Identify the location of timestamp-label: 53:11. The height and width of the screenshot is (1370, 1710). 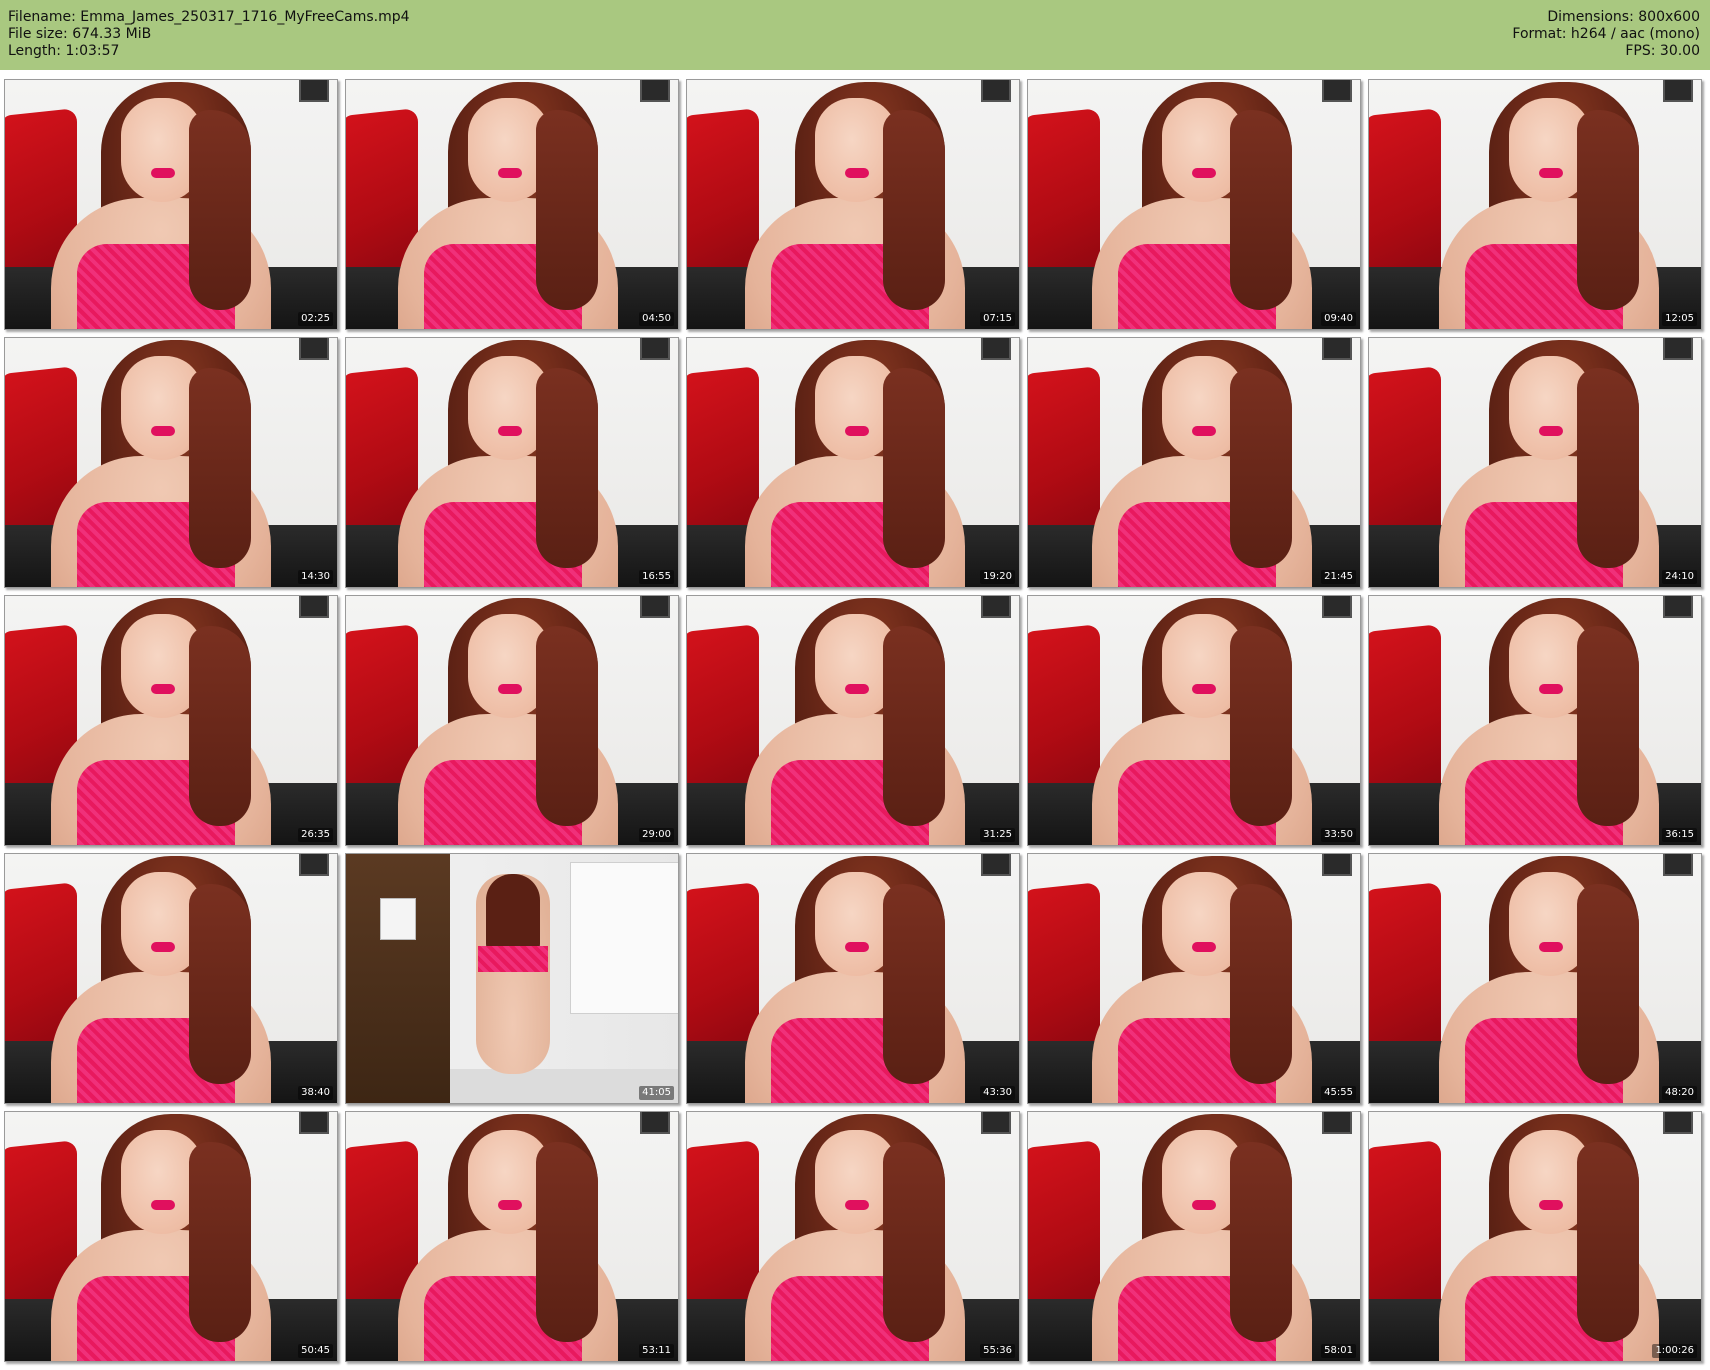
(656, 1351).